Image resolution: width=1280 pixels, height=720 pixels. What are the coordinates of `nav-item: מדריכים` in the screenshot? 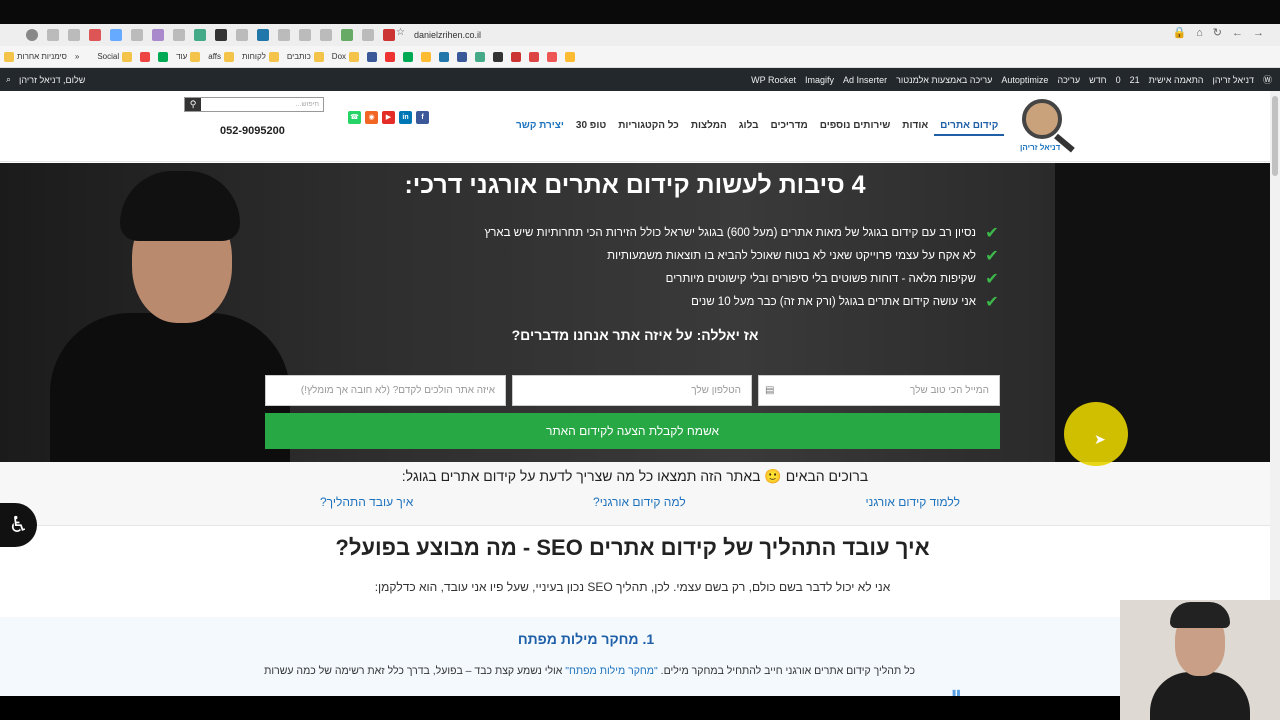 It's located at (789, 126).